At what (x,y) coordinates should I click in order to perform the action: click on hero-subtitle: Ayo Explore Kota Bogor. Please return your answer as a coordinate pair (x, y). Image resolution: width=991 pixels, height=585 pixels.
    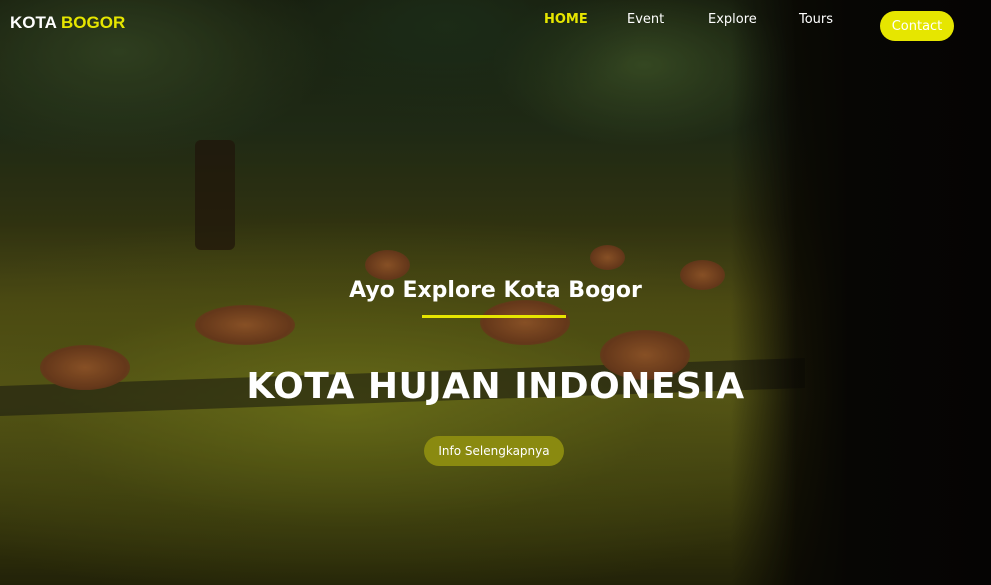
    Looking at the image, I should click on (495, 290).